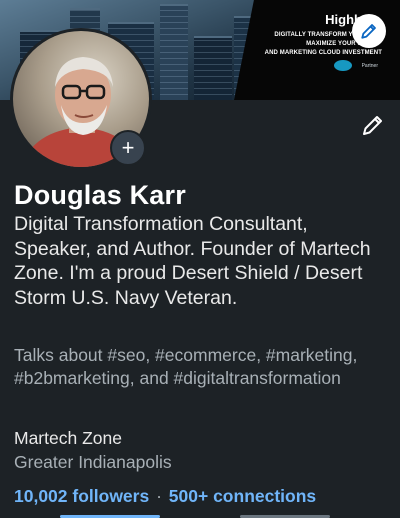  Describe the element at coordinates (242, 496) in the screenshot. I see `connections-link: 500+ connections` at that location.